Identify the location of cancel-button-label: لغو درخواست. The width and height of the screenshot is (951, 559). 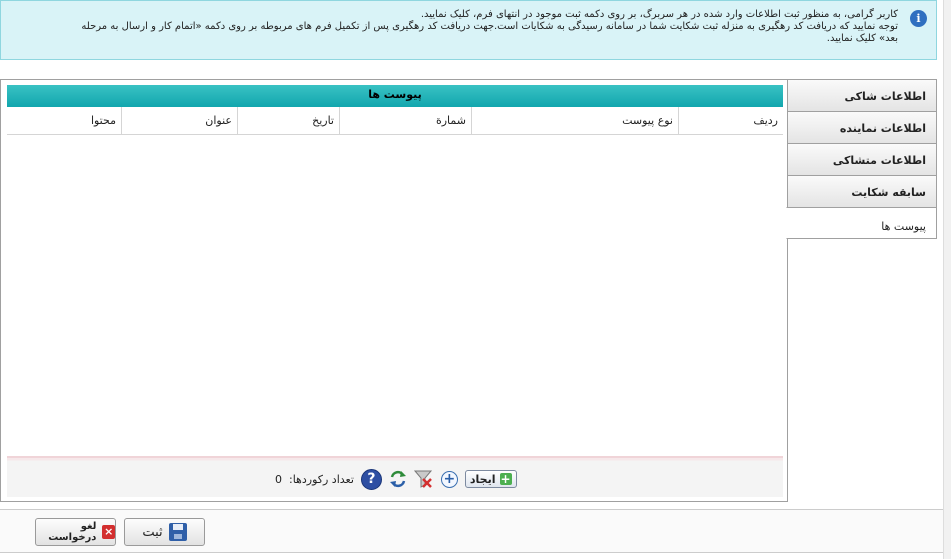
(72, 532).